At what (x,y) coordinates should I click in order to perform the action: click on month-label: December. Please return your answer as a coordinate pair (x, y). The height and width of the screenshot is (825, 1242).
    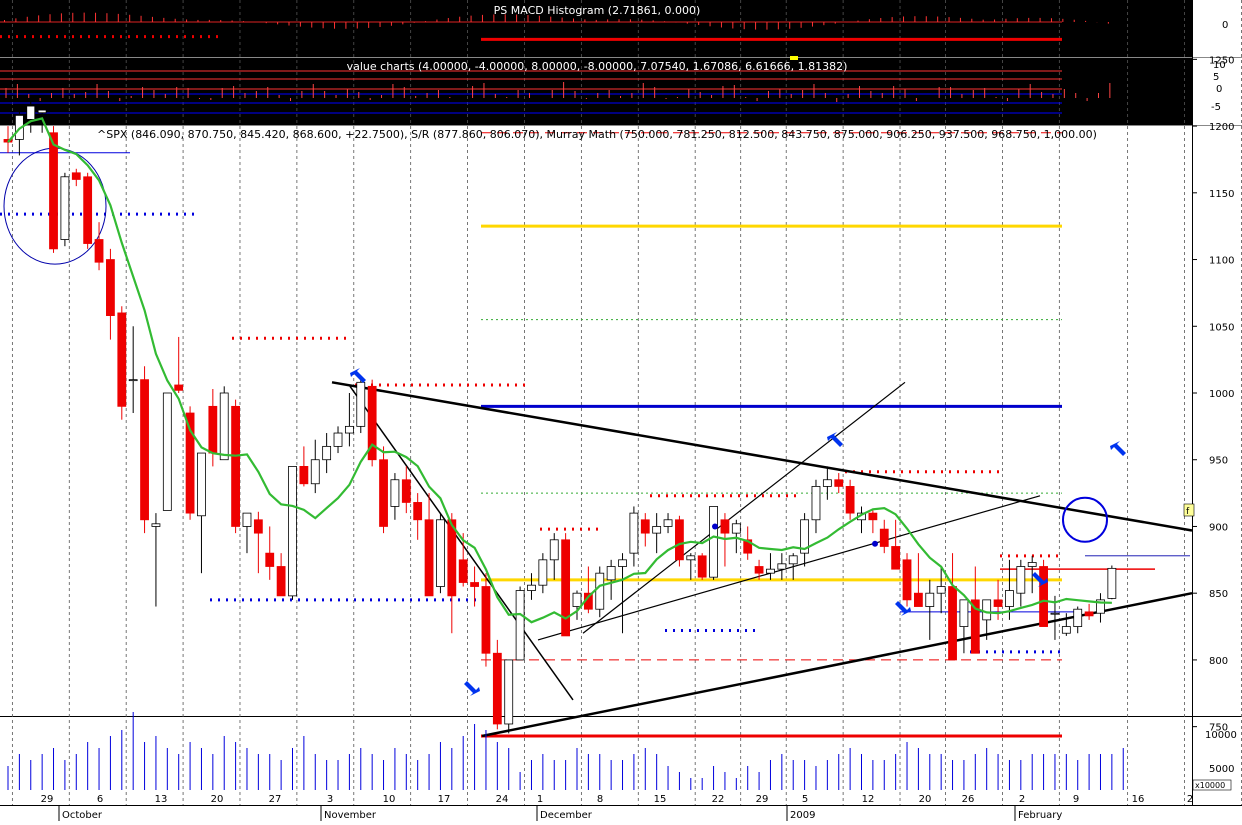
    Looking at the image, I should click on (566, 815).